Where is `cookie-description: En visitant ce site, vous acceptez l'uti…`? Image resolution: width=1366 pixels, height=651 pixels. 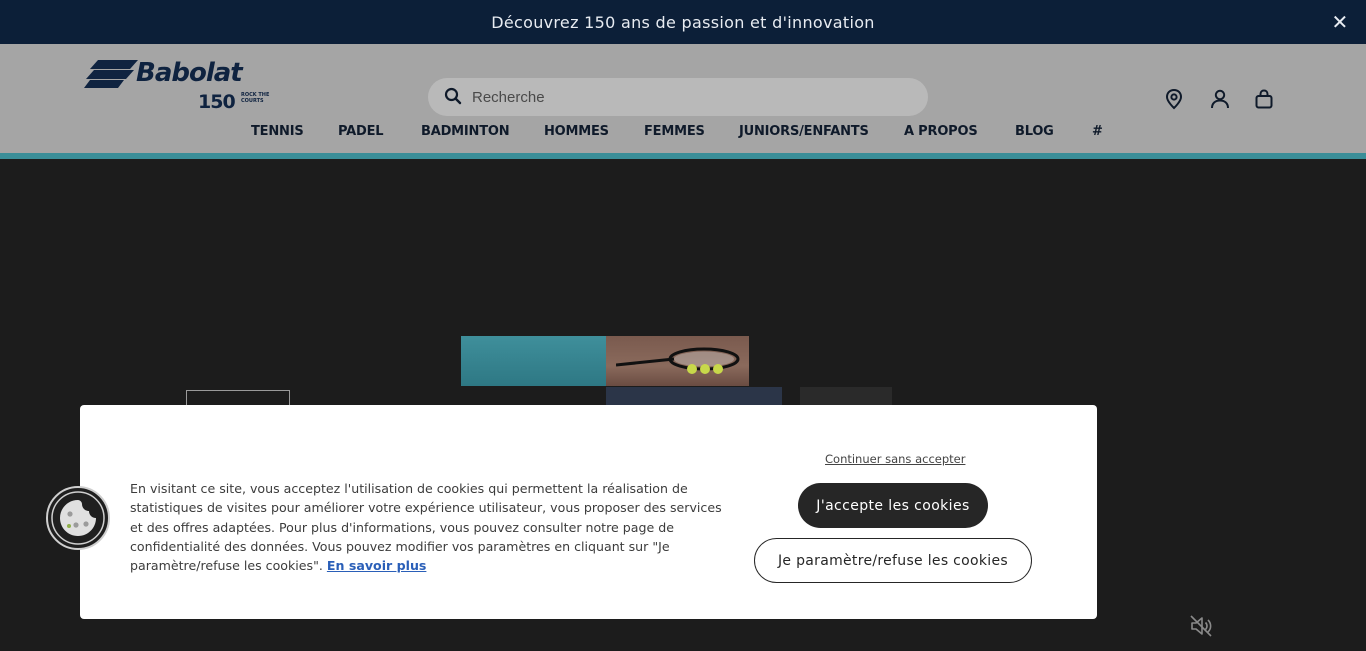 cookie-description: En visitant ce site, vous acceptez l'uti… is located at coordinates (426, 527).